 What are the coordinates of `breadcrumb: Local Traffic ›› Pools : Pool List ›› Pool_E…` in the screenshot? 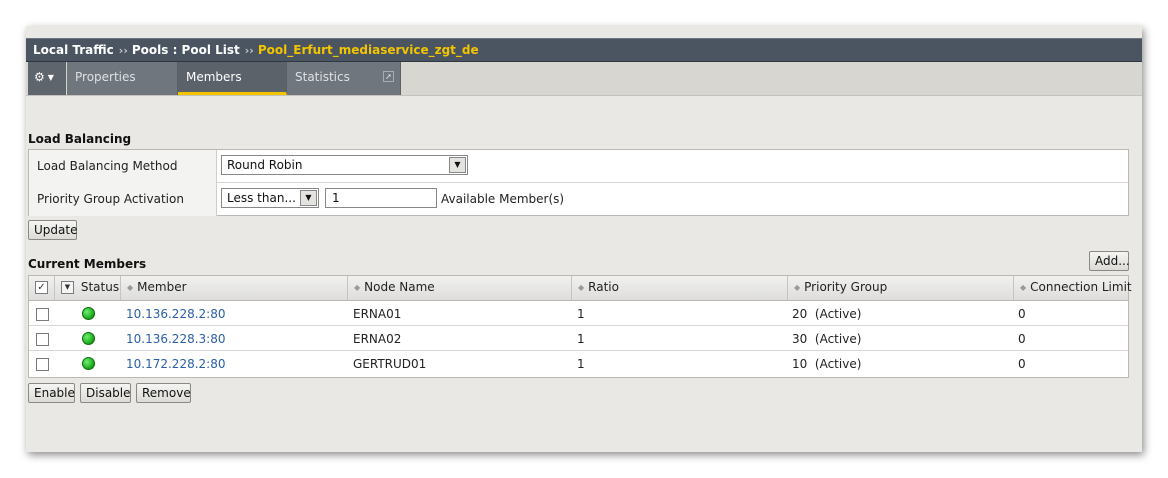 It's located at (584, 50).